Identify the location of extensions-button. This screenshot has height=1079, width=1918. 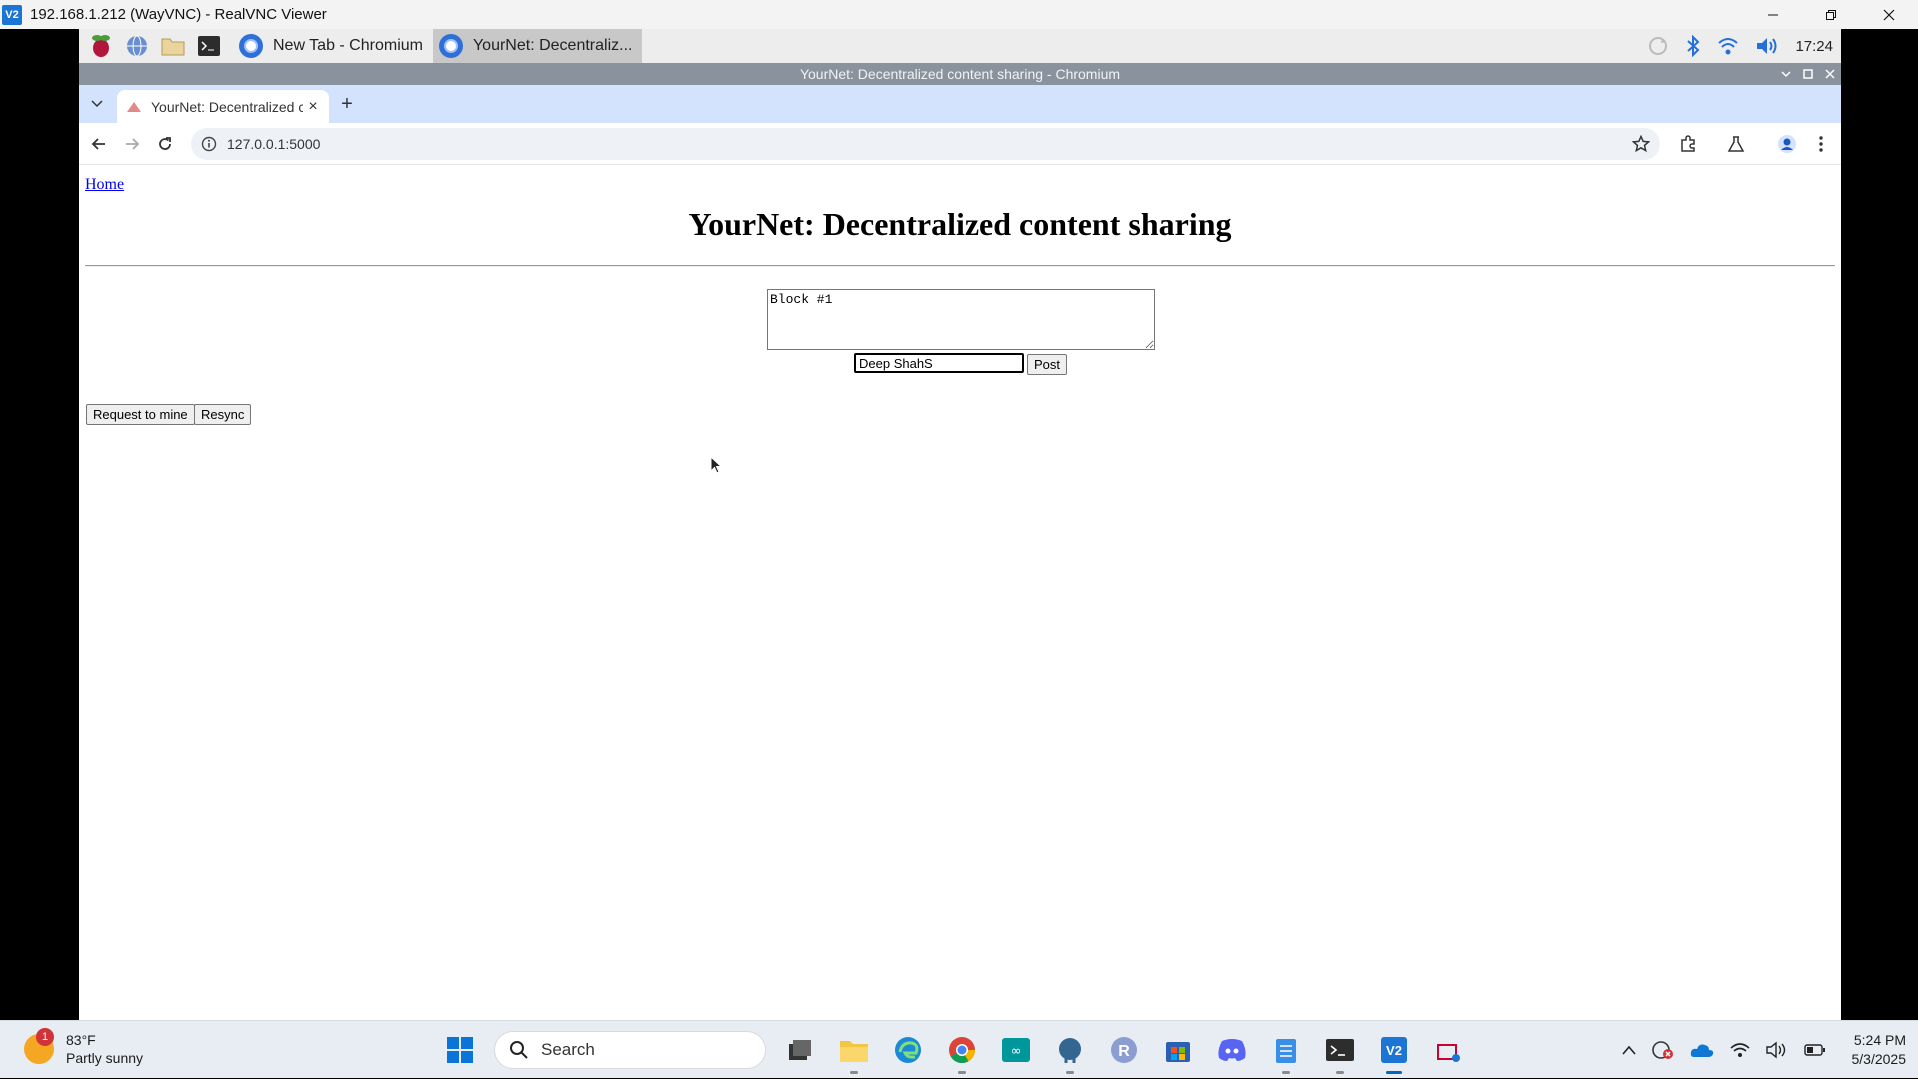
(1688, 144).